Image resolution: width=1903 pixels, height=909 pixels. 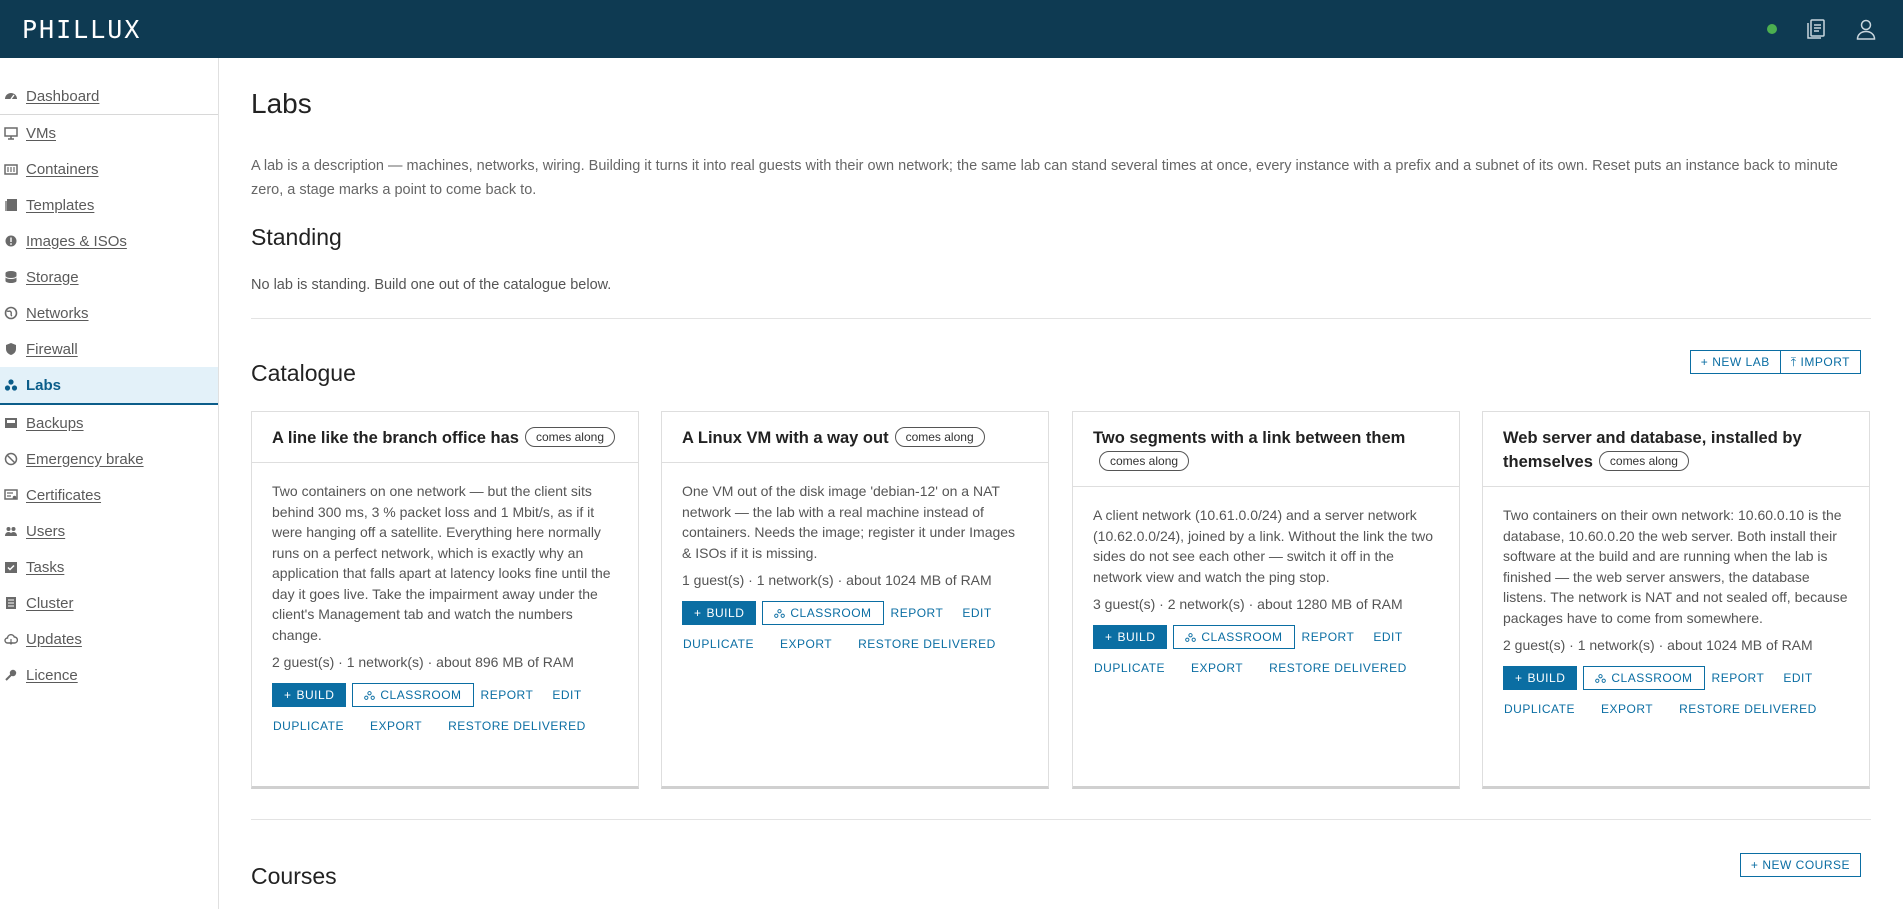 What do you see at coordinates (109, 205) in the screenshot?
I see `sidebar-item-templates: Templates` at bounding box center [109, 205].